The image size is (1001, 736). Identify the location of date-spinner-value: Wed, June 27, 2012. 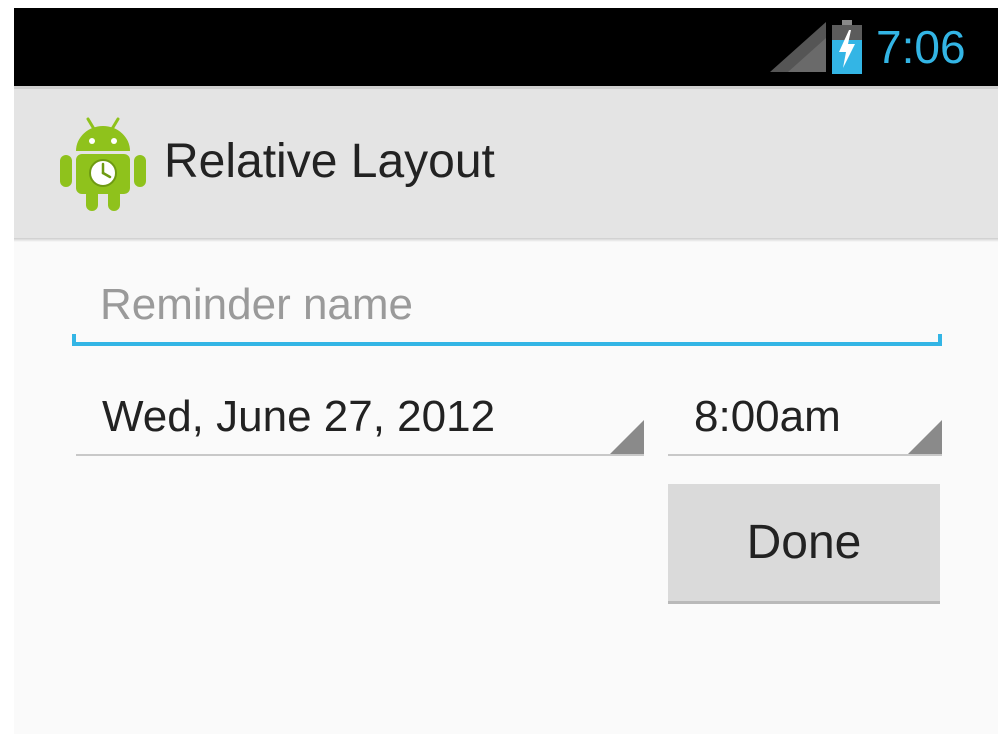
(299, 416).